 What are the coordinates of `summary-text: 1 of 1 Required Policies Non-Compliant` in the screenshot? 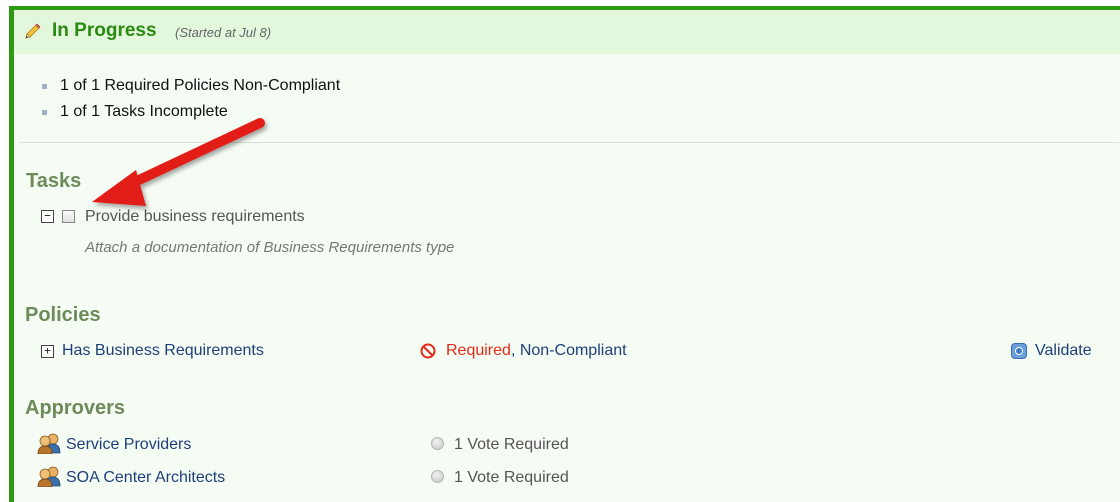 It's located at (200, 85).